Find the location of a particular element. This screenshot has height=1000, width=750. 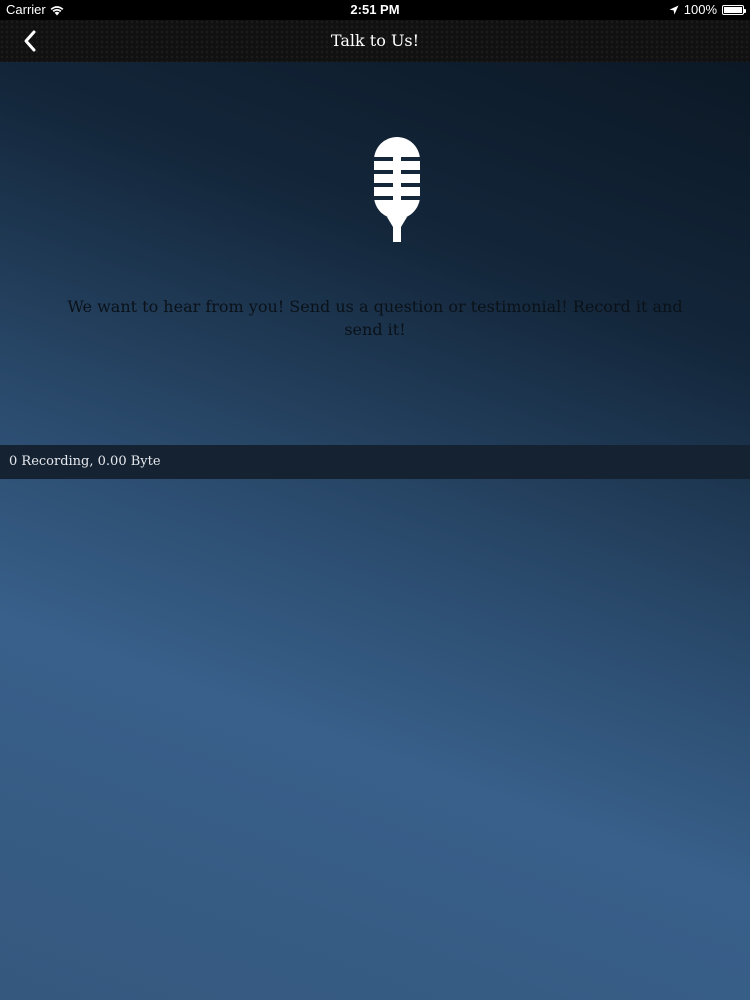

battery-percent: 100% is located at coordinates (700, 9).